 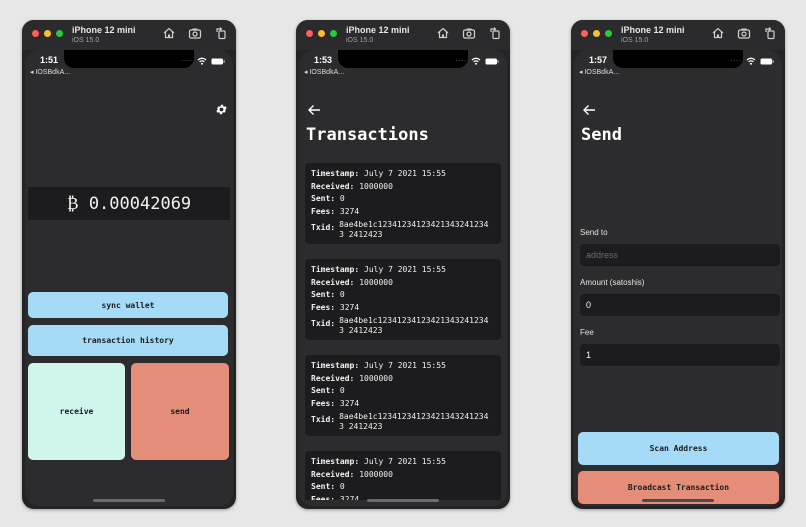 I want to click on simulator-titlebar: iPhone 12 mini iOS 15.0, so click(x=403, y=35).